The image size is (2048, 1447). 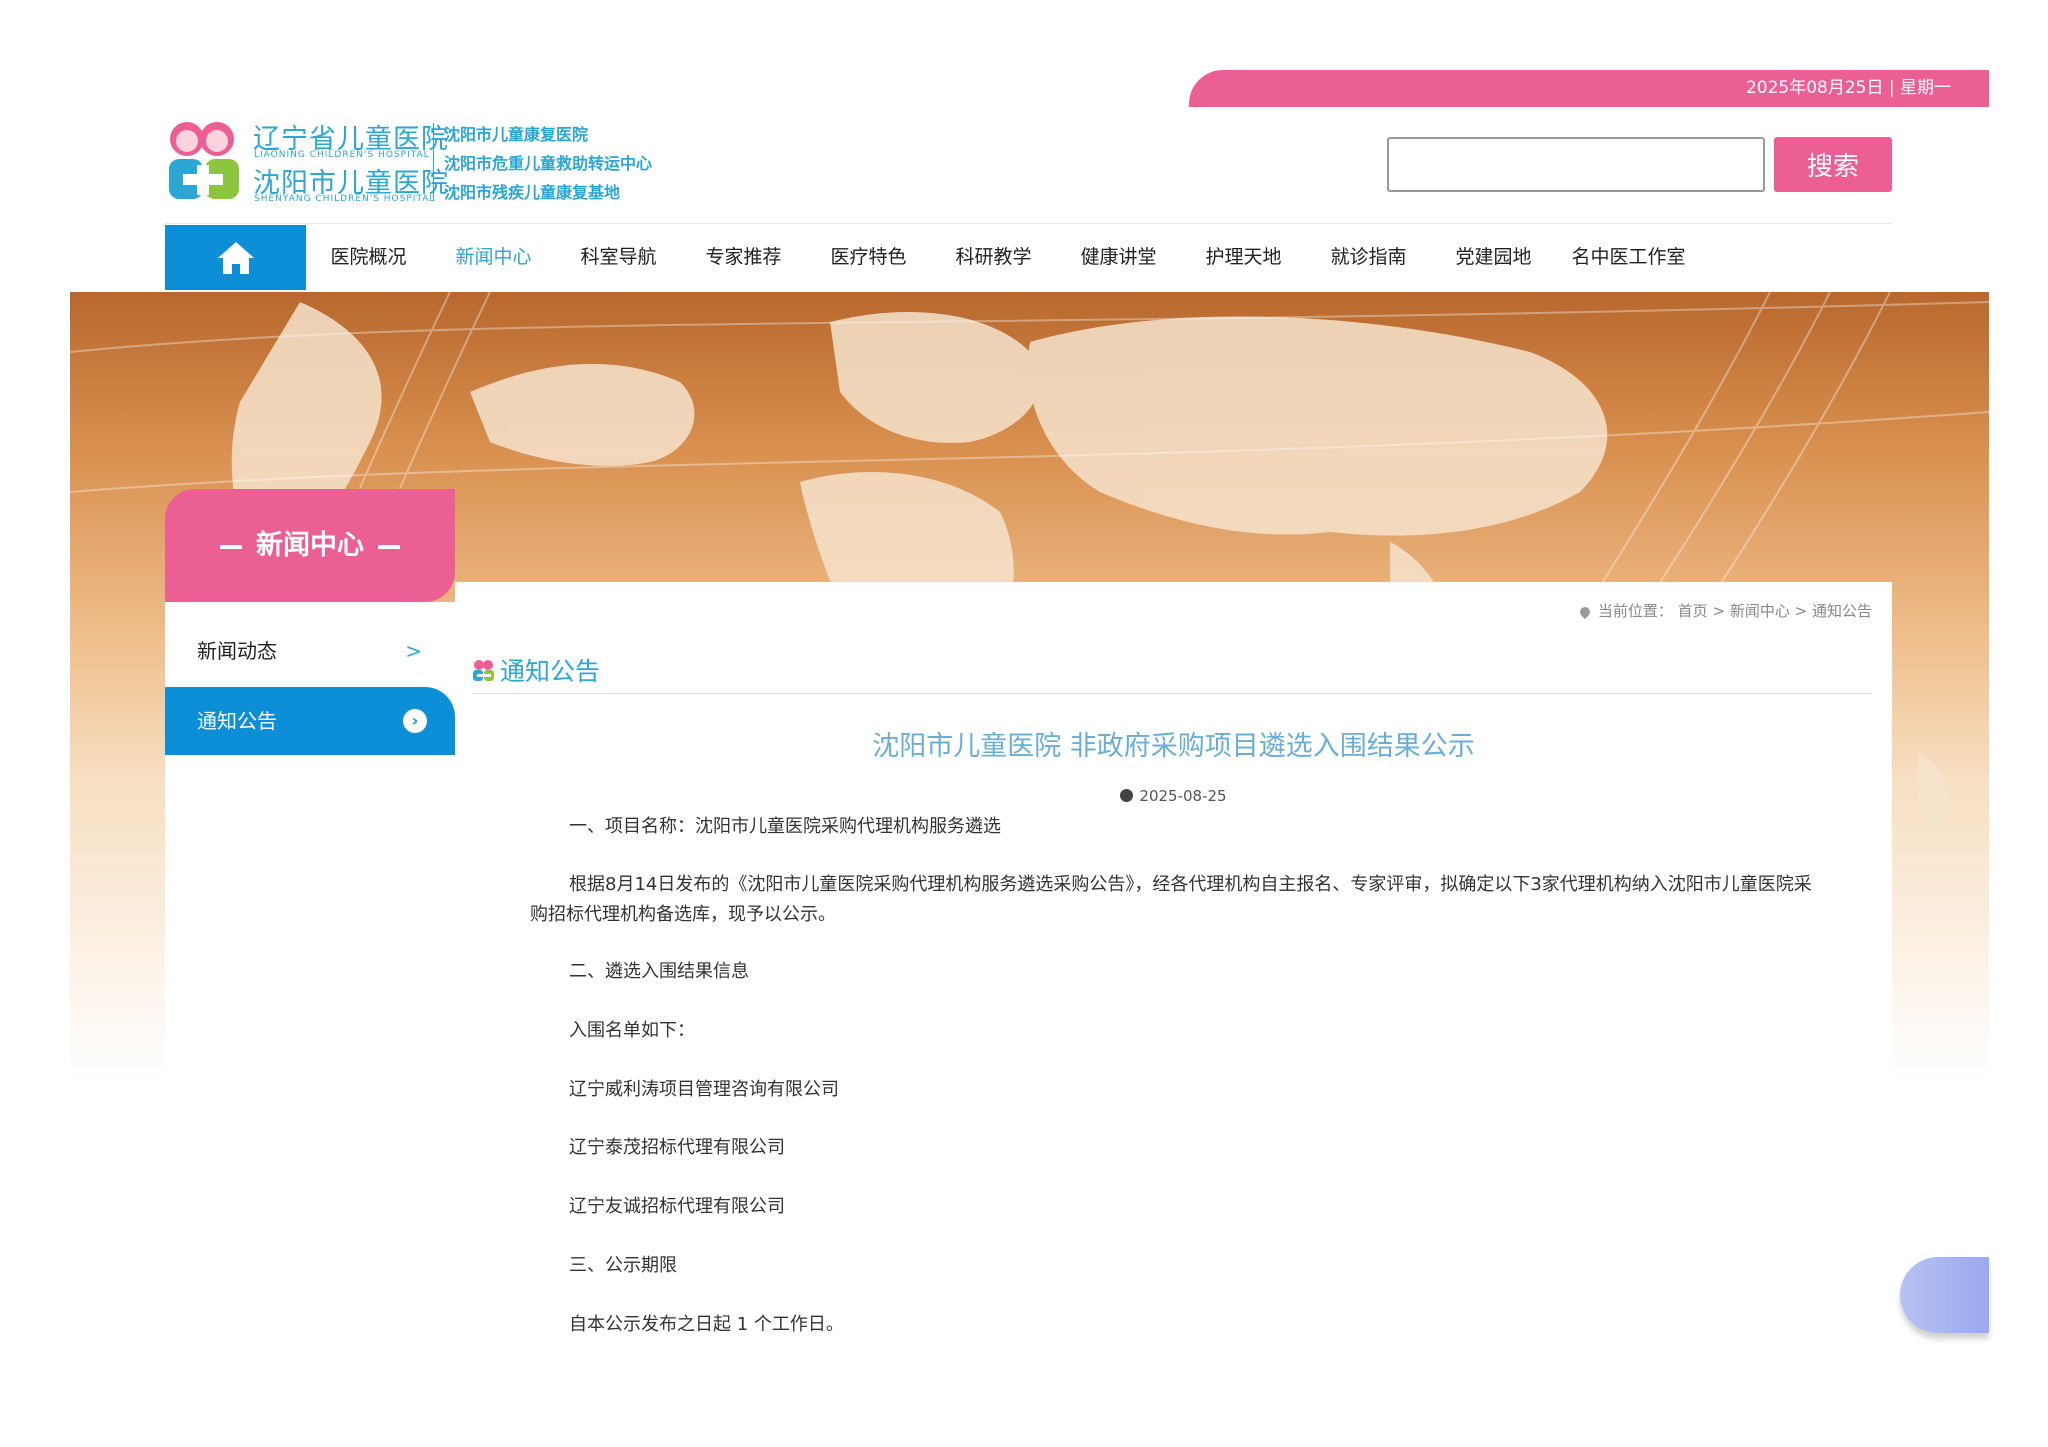 What do you see at coordinates (493, 257) in the screenshot?
I see `nav-item-news: 新闻中心` at bounding box center [493, 257].